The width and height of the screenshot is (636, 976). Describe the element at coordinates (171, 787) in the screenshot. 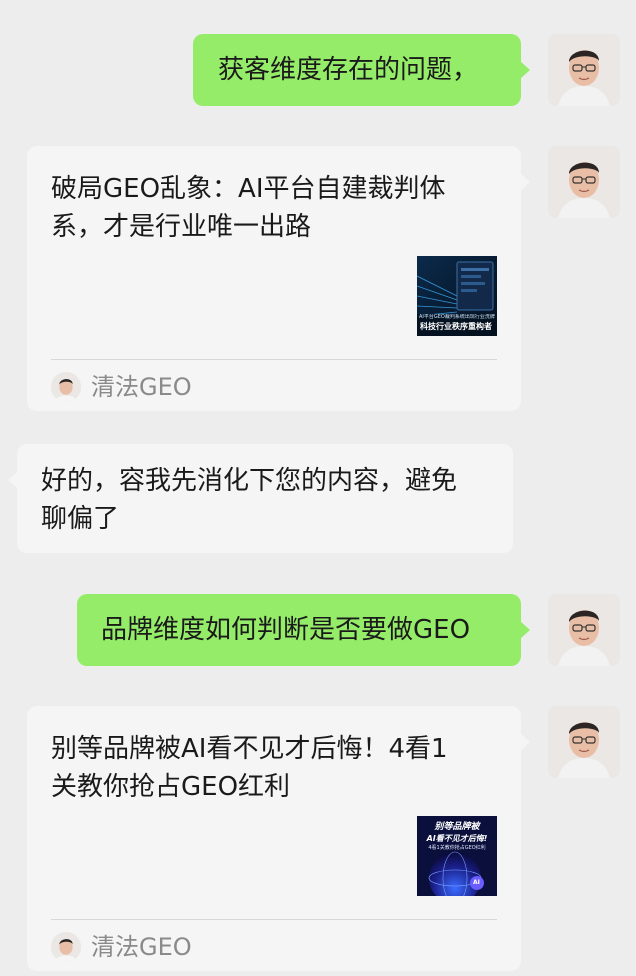

I see `article-title-line: 关教你抢占GEO红利` at that location.